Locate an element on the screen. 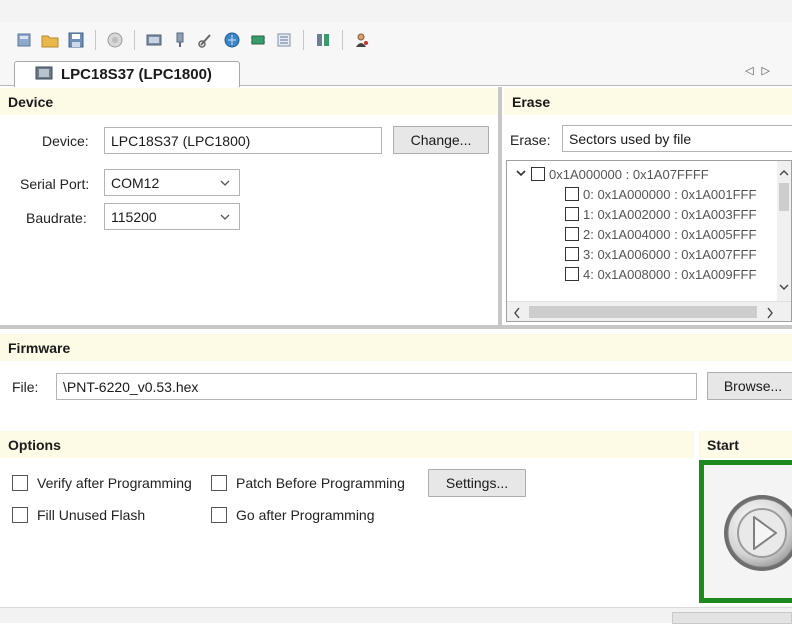 The height and width of the screenshot is (624, 792). tree-item: 0: 0x1A000000 : 0x1A001FFF is located at coordinates (660, 194).